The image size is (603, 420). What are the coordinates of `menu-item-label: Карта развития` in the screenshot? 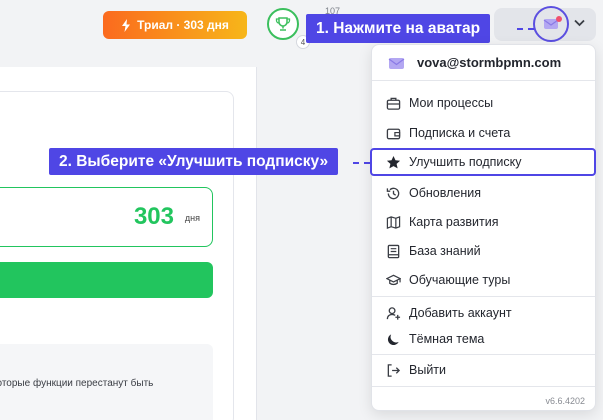 It's located at (454, 222).